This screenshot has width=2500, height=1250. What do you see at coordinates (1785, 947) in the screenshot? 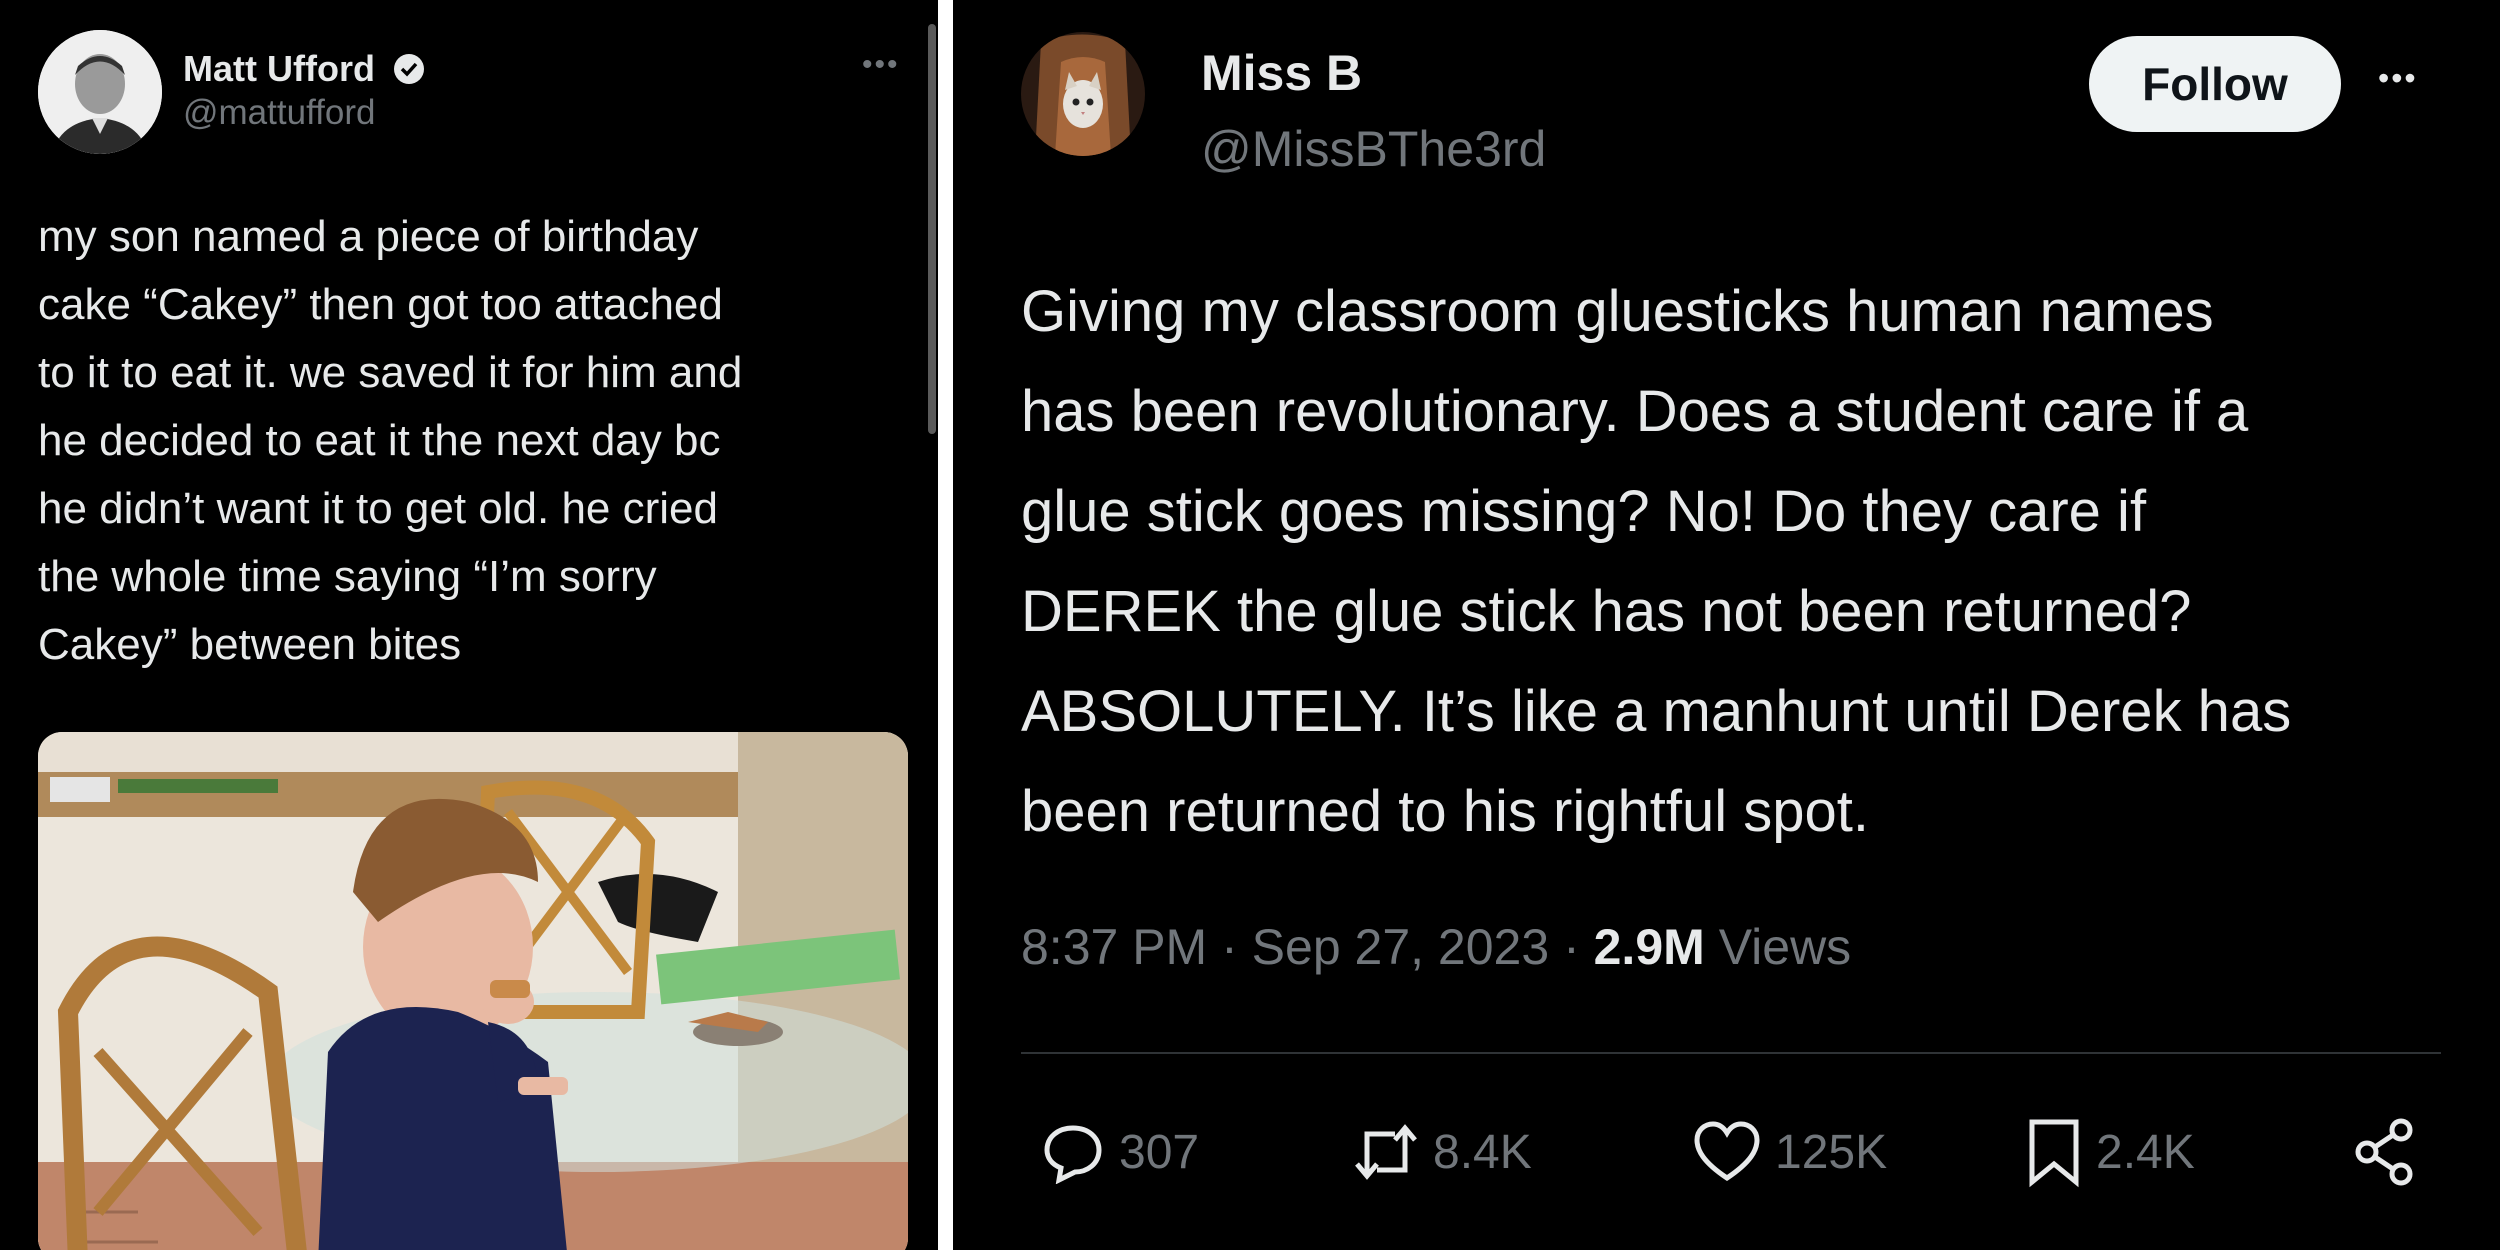
I see `views-label: Views` at bounding box center [1785, 947].